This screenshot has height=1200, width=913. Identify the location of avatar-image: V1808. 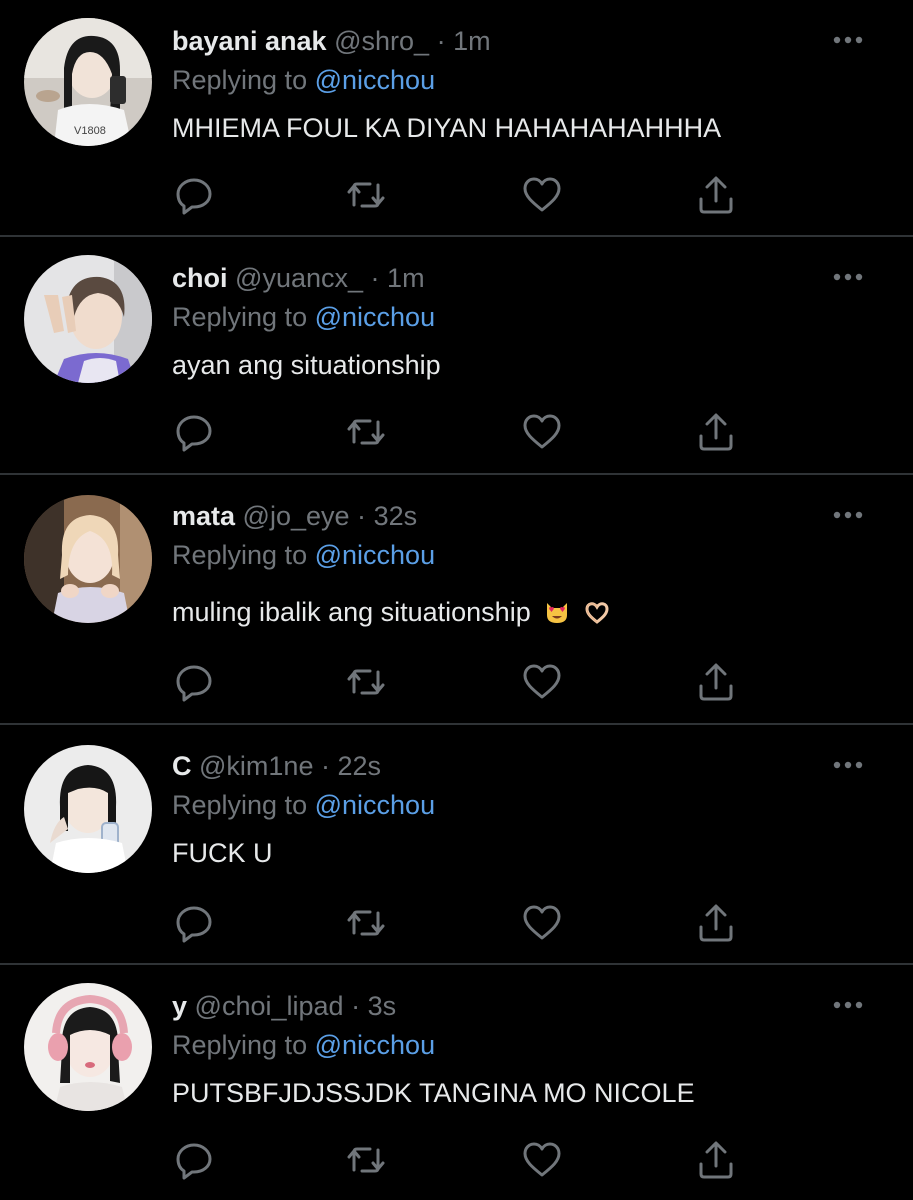
(88, 82).